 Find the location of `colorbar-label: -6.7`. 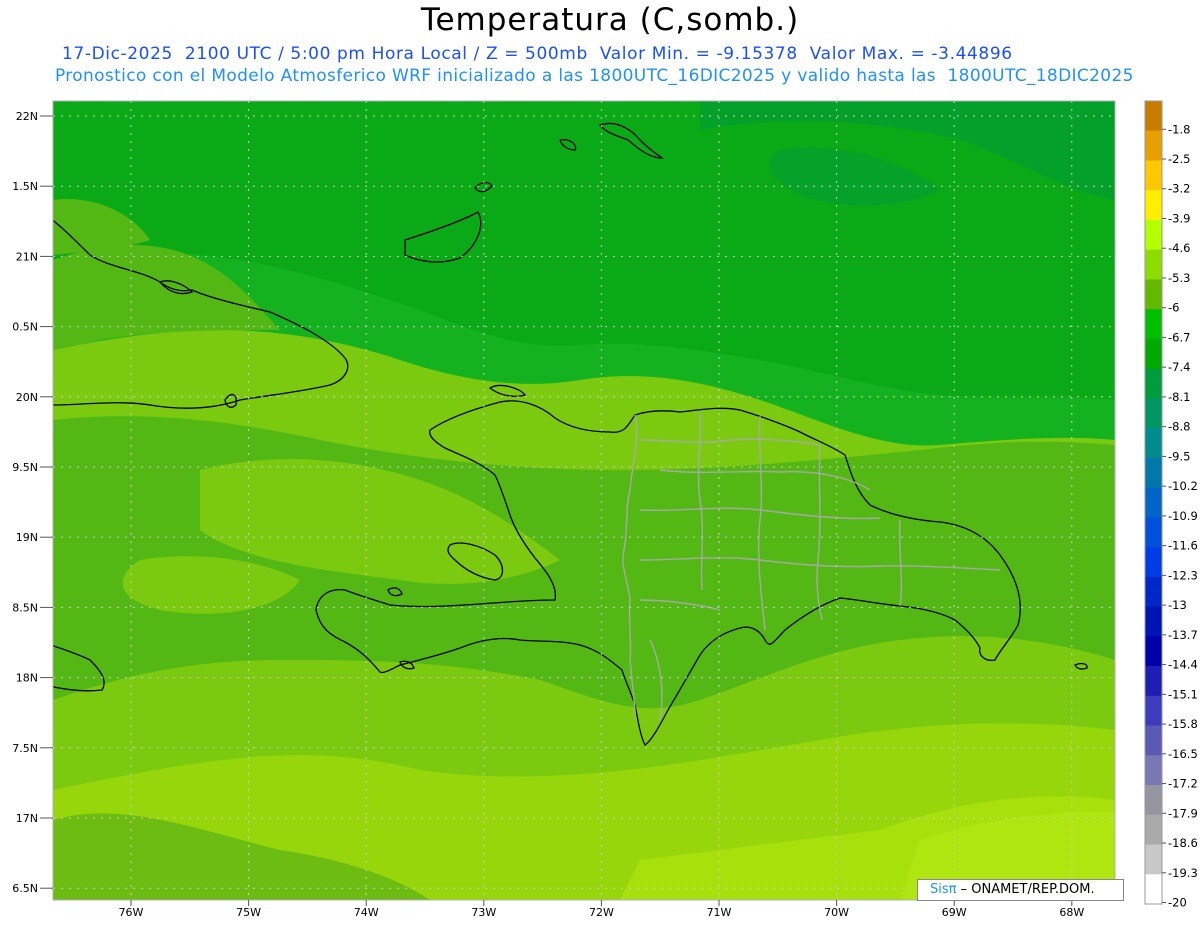

colorbar-label: -6.7 is located at coordinates (1179, 337).